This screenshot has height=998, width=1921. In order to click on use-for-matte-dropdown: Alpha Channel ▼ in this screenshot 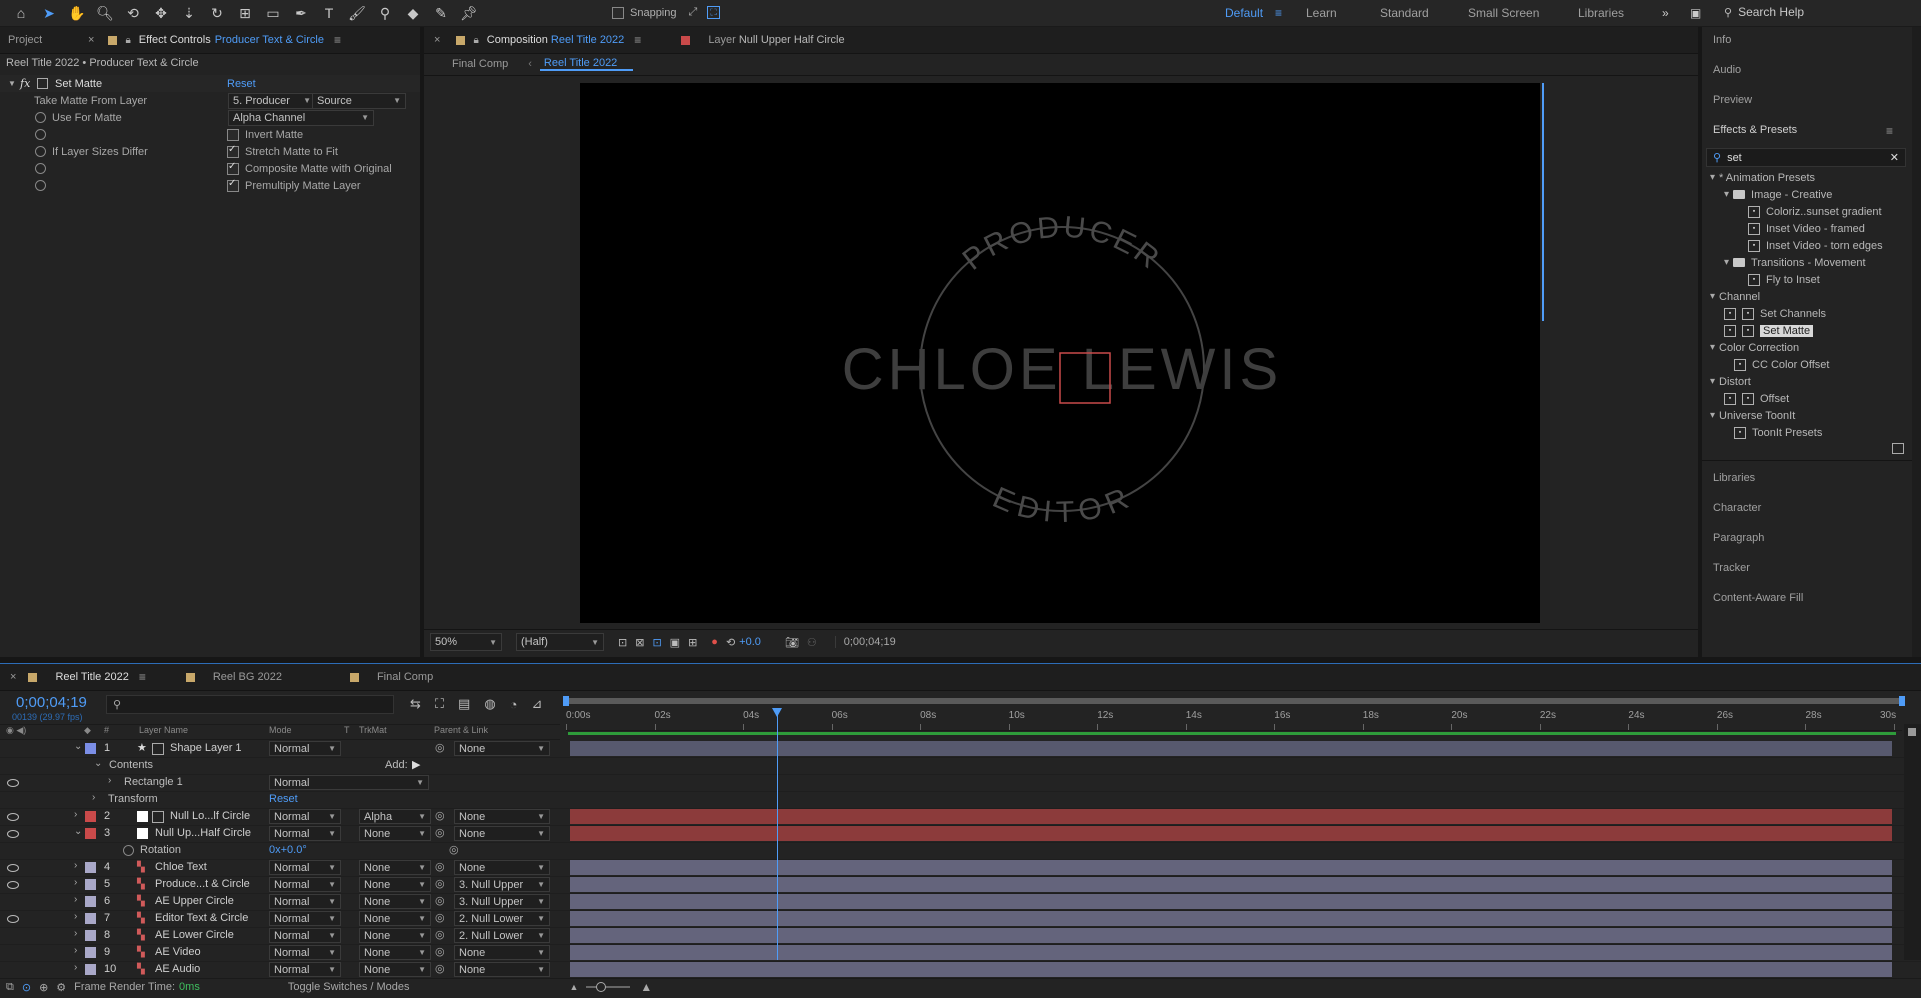, I will do `click(301, 117)`.